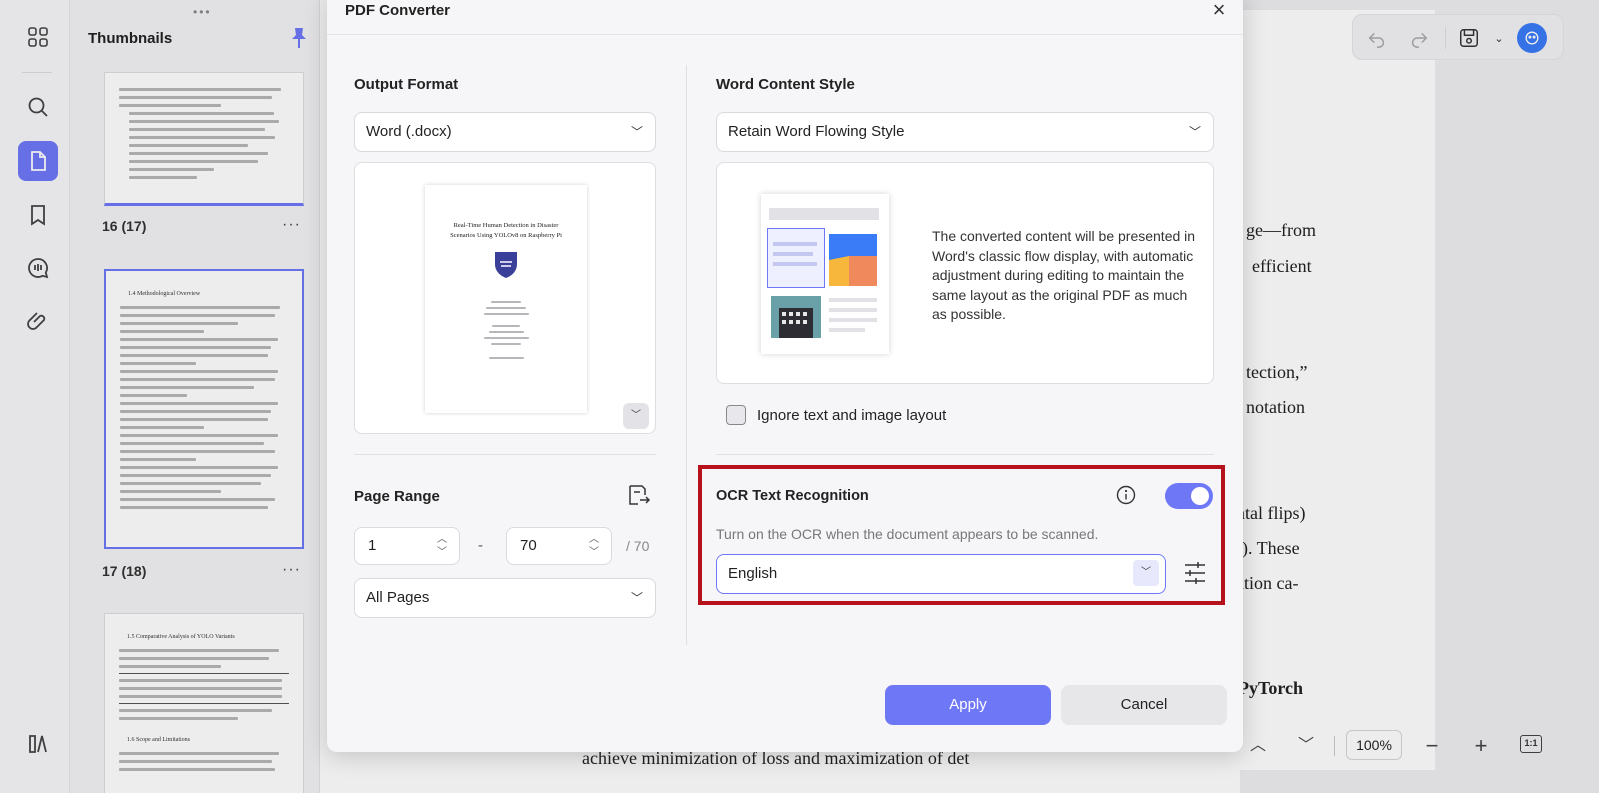 The image size is (1599, 793). Describe the element at coordinates (852, 415) in the screenshot. I see `ignore-layout-label: Ignore text and image layout` at that location.